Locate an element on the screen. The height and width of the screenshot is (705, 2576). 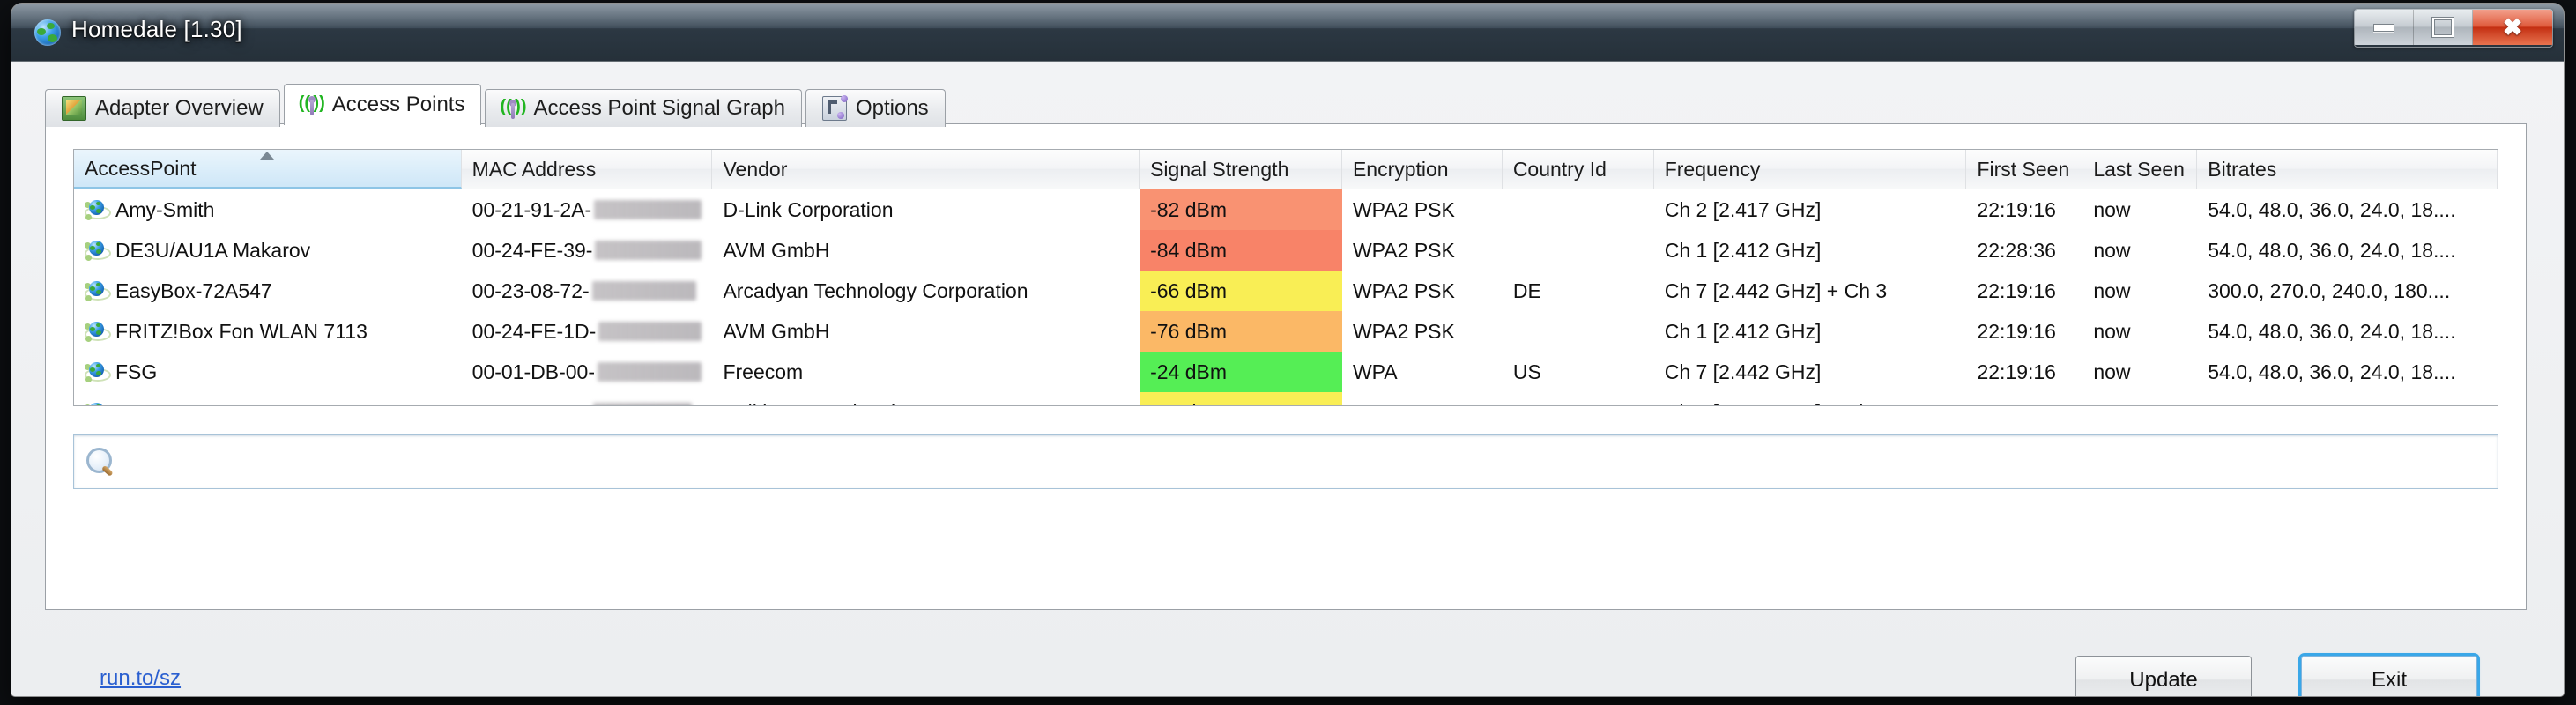
cell-signal-strength: -24 dBm is located at coordinates (1241, 372).